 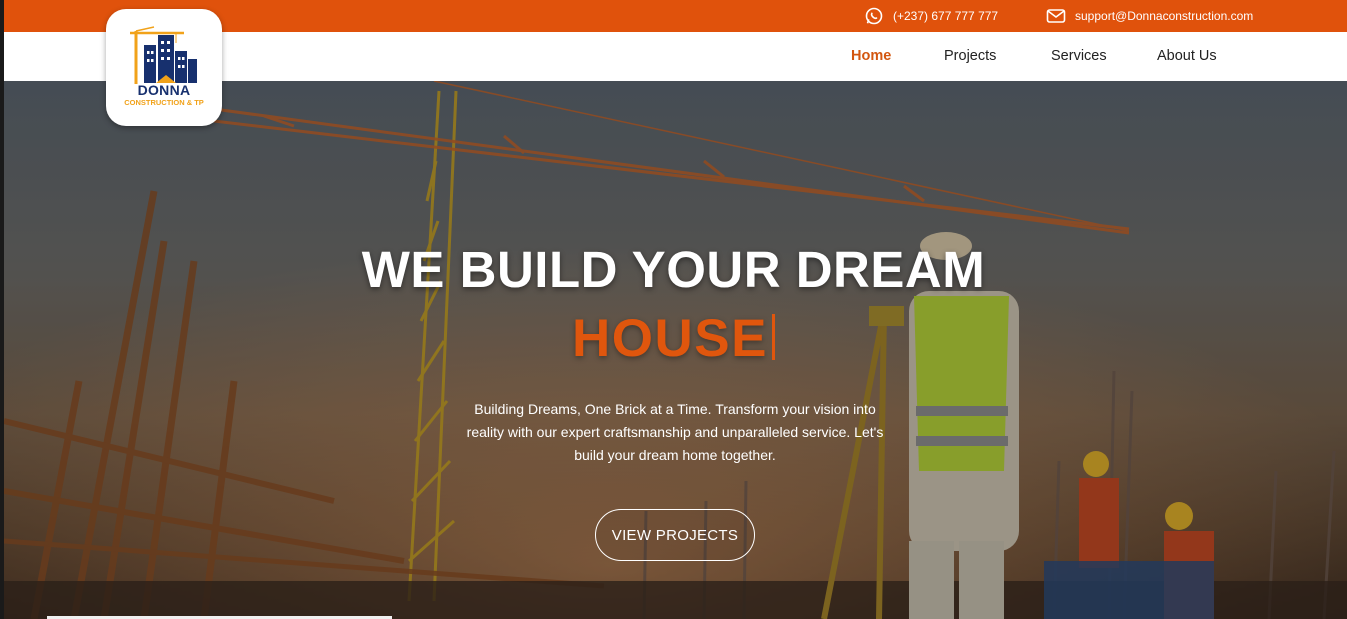 I want to click on logo-name: DONNA, so click(x=164, y=90).